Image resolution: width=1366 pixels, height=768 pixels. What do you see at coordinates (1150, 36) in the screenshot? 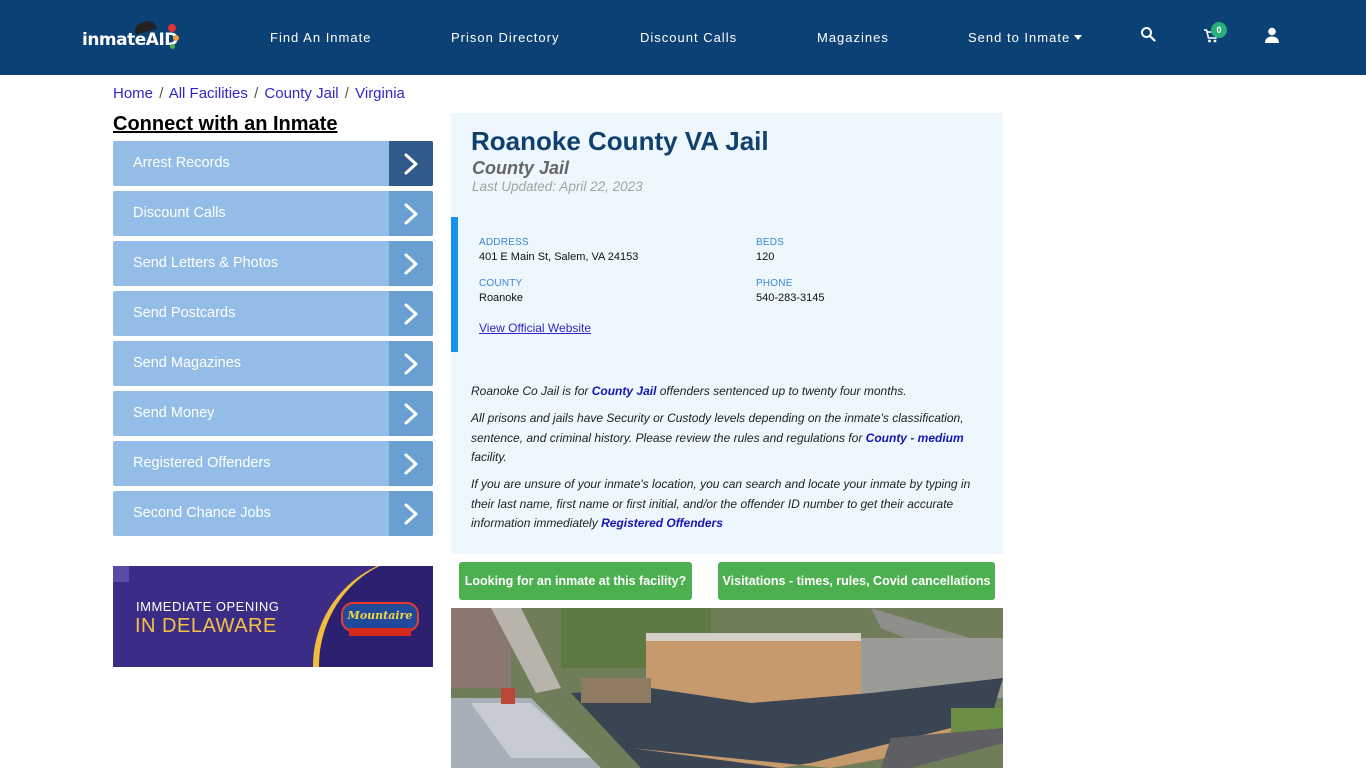
I see `search-icon` at bounding box center [1150, 36].